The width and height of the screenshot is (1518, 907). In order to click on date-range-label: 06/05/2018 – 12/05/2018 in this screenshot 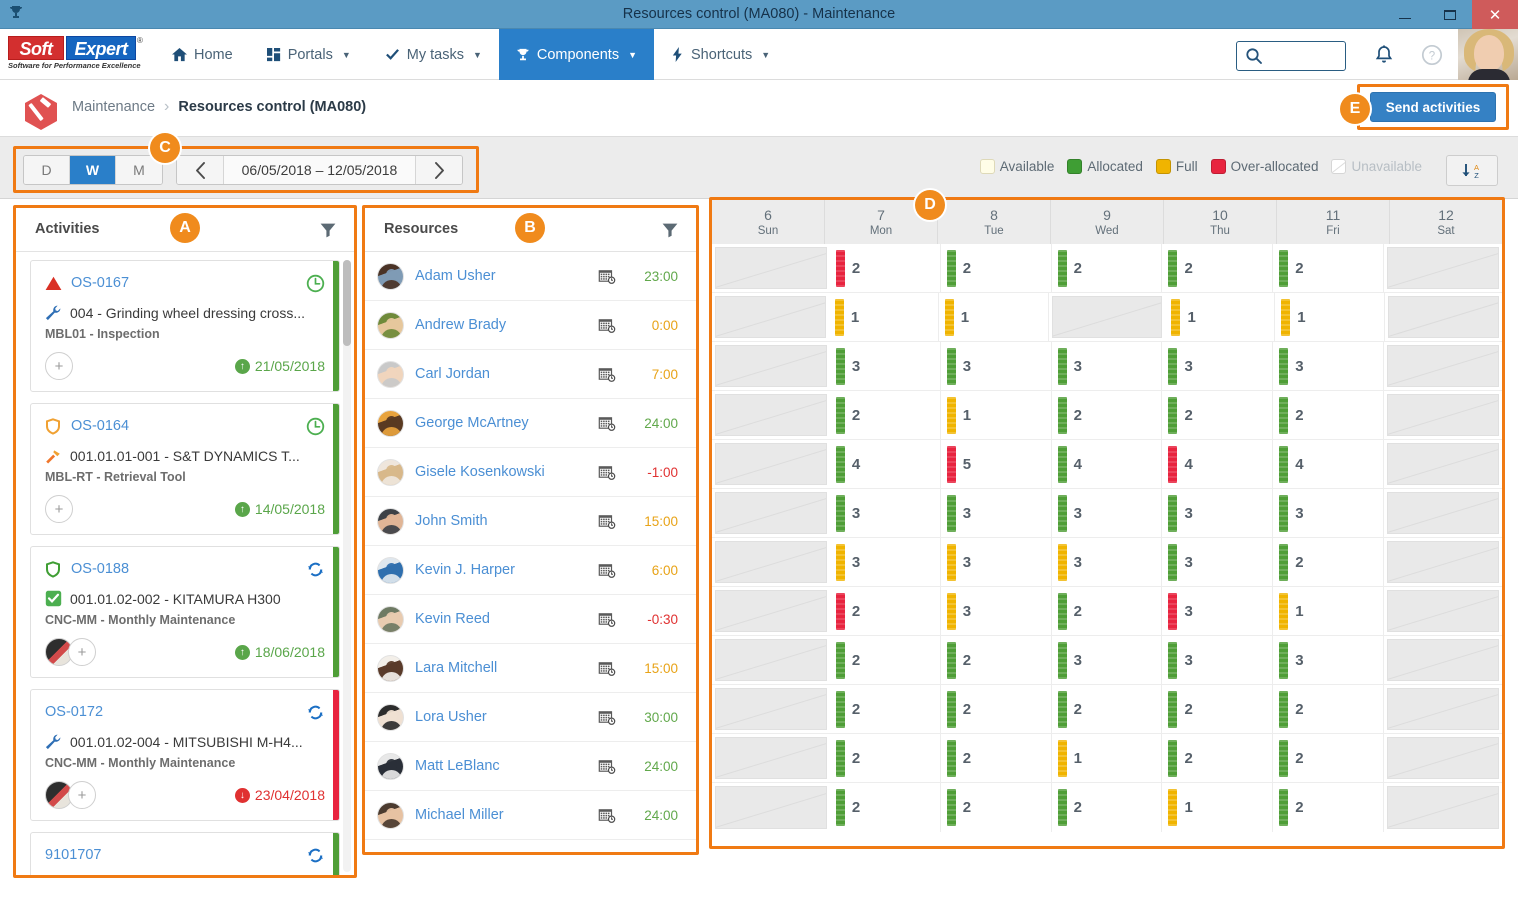, I will do `click(319, 170)`.